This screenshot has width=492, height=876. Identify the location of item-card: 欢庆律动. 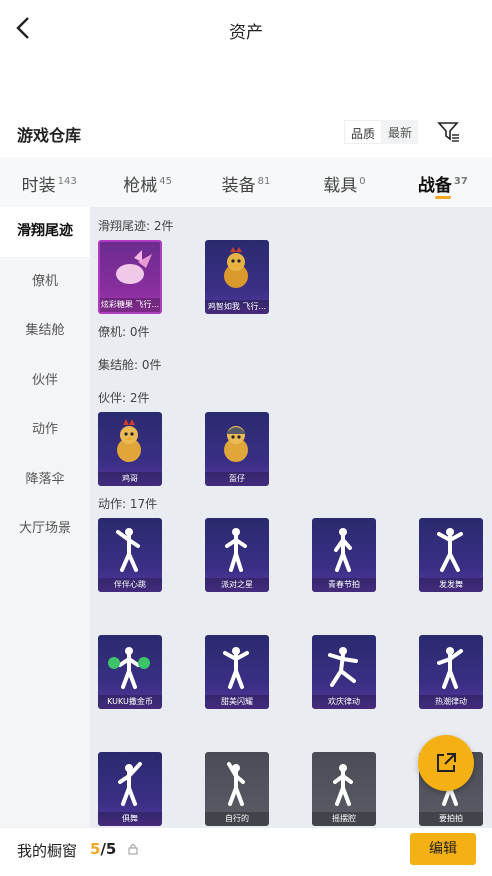
(344, 672).